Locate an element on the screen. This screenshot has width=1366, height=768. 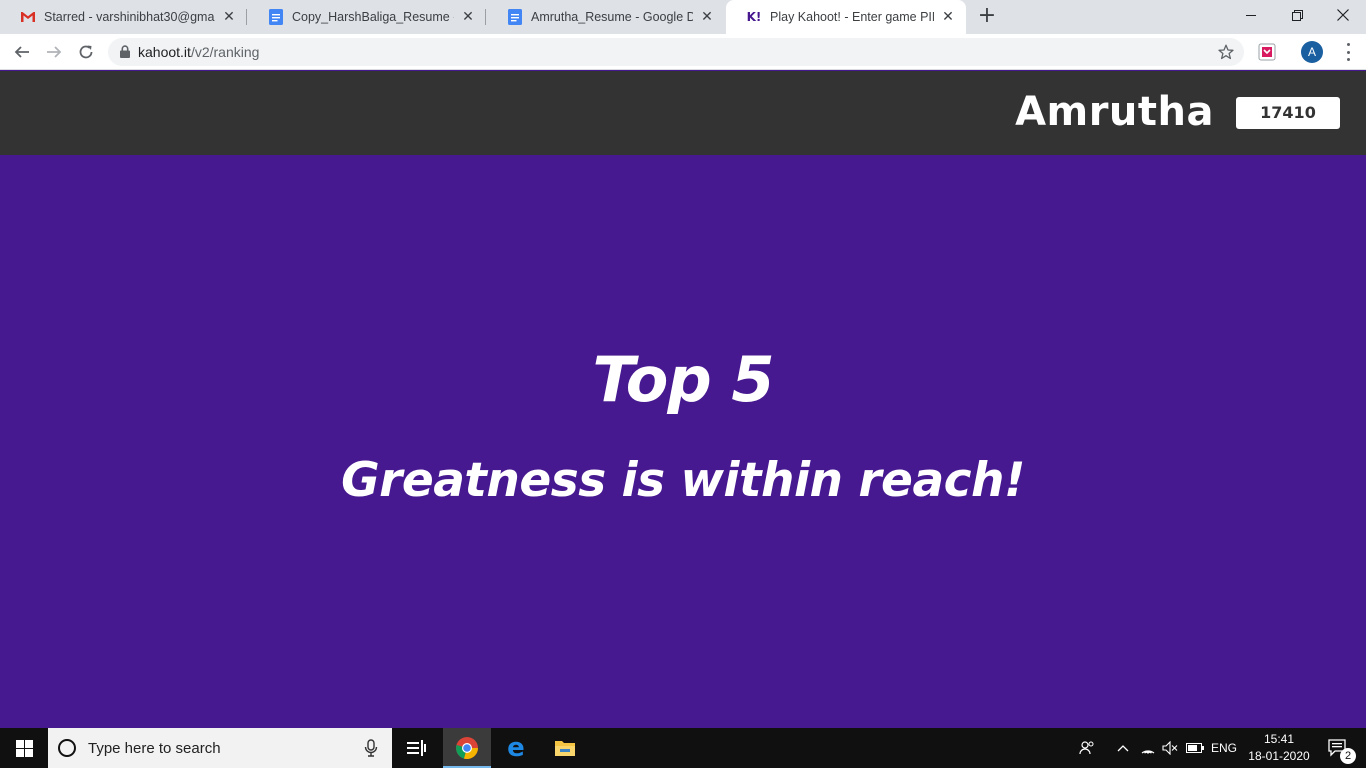
browser-toolbar: kahoot.it/v2/ranking is located at coordinates (683, 52).